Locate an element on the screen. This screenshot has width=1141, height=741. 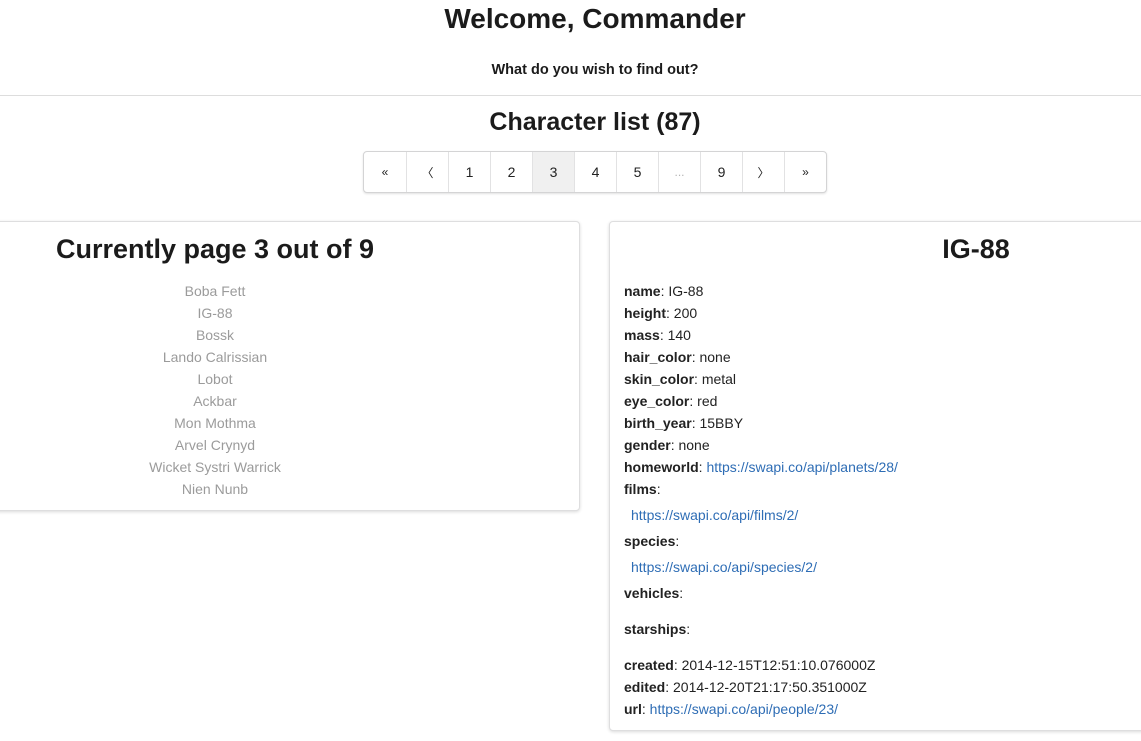
detail-key: films is located at coordinates (640, 489).